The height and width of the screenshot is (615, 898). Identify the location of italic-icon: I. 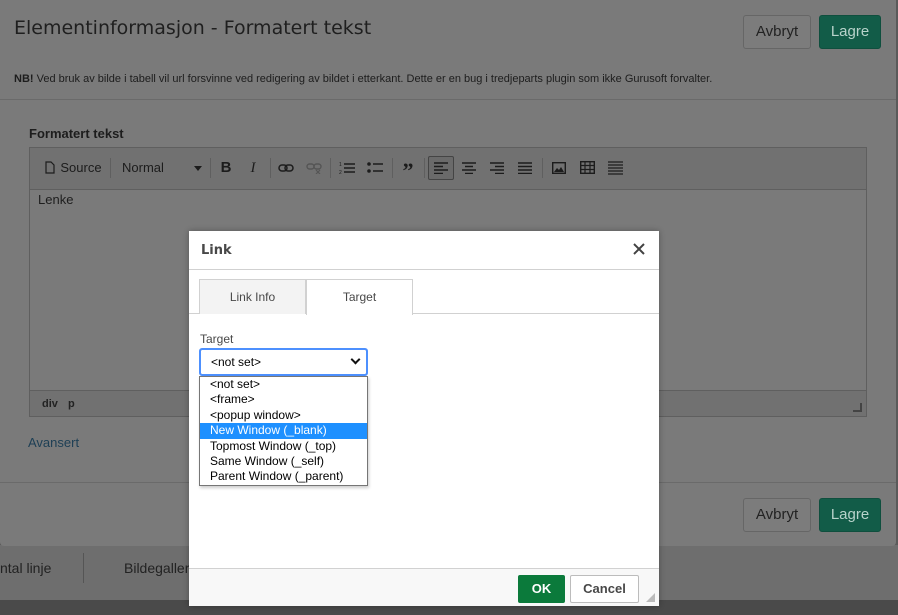
(253, 168).